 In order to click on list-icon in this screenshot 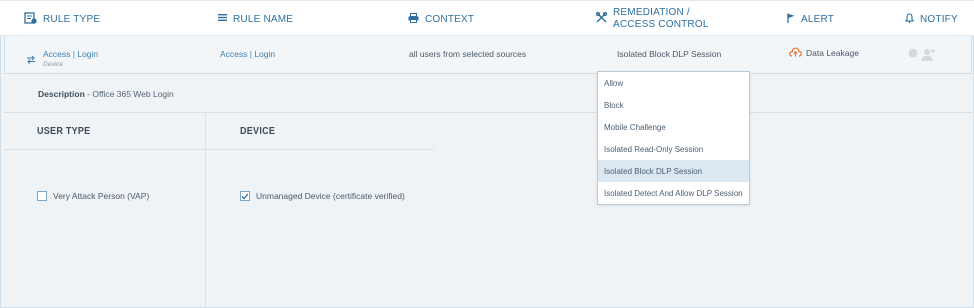, I will do `click(222, 19)`.